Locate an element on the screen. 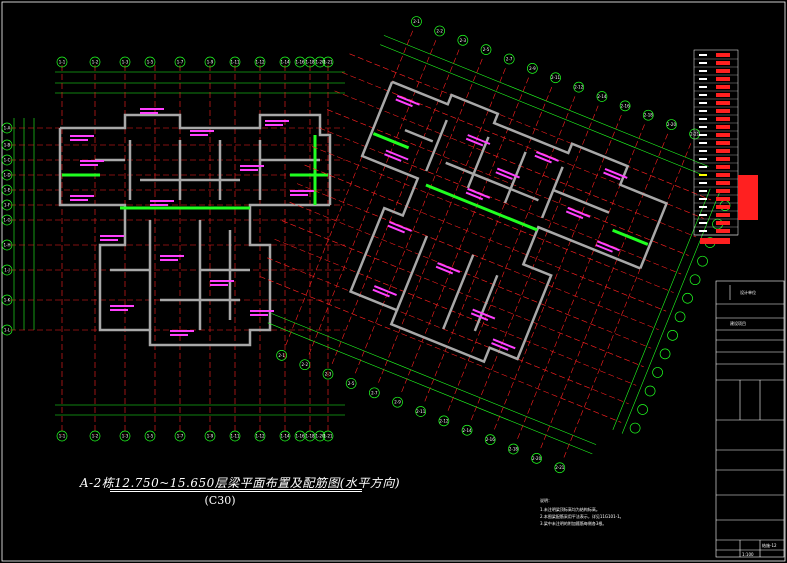  title-block-drawing-no: 结施-12 is located at coordinates (769, 545).